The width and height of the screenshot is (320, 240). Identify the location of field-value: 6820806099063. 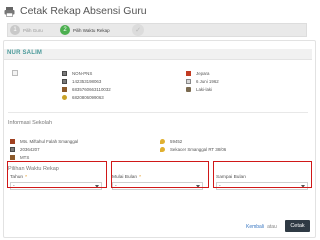
(88, 97).